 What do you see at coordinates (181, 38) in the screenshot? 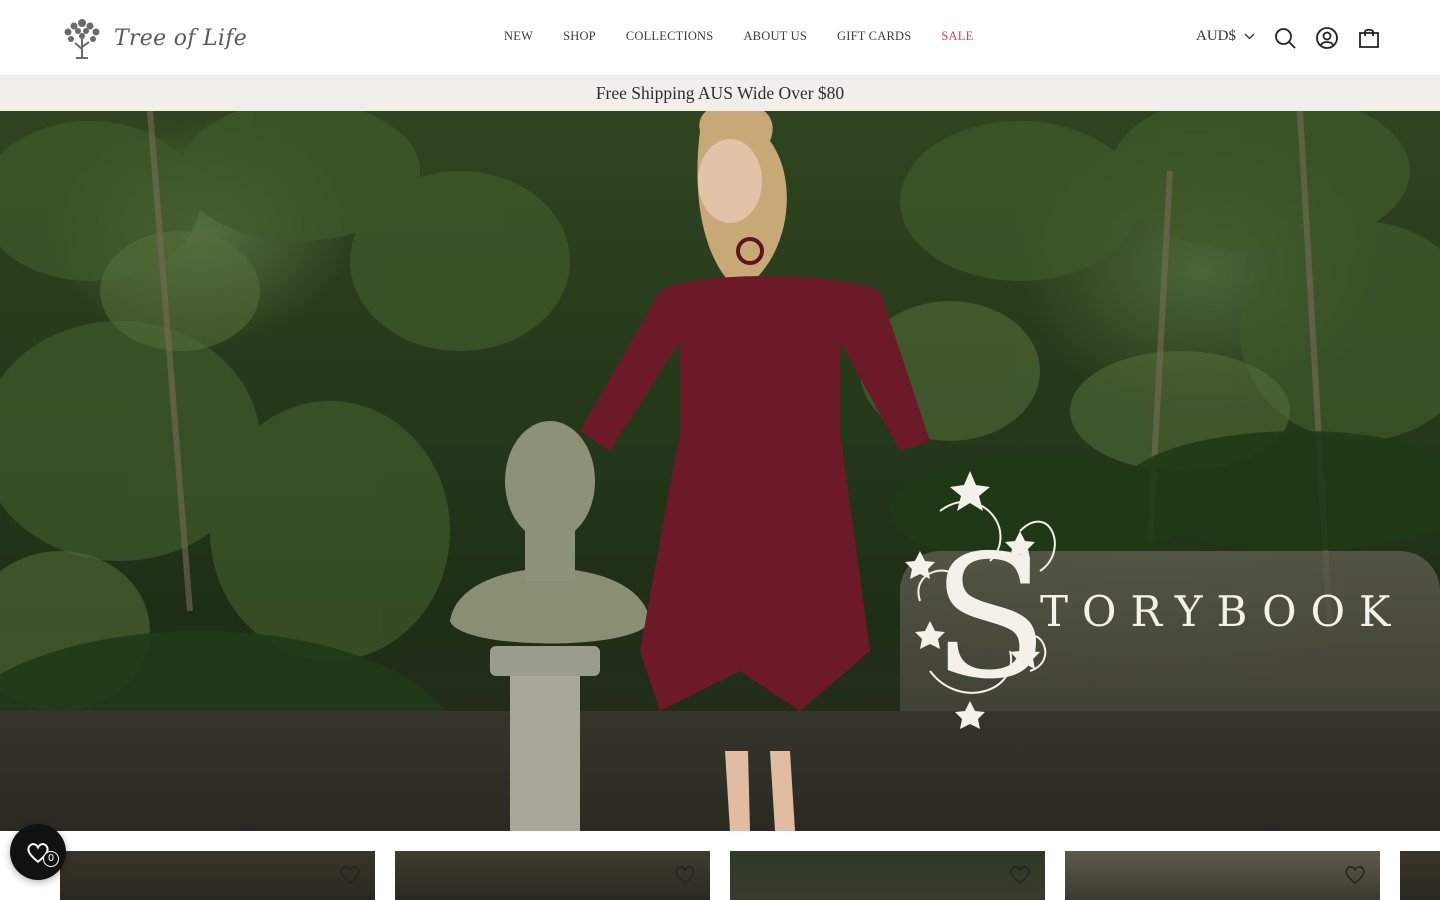
I see `brand-name: Tree of Life` at bounding box center [181, 38].